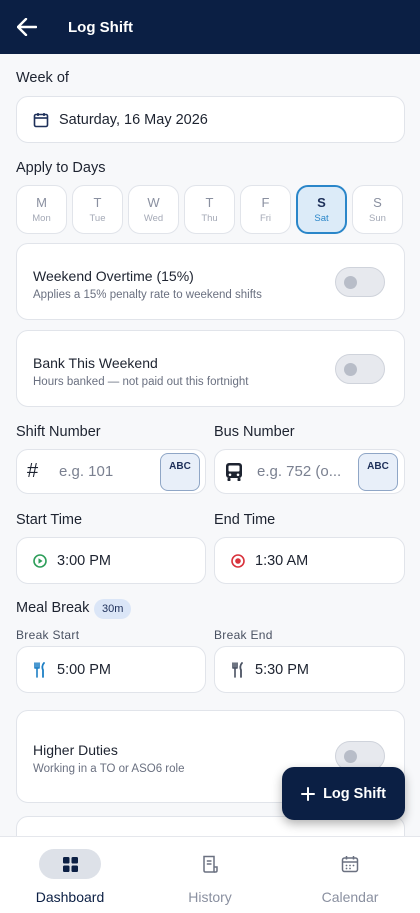 The height and width of the screenshot is (913, 420). I want to click on shift-number-placeholder: e.g. 101, so click(86, 471).